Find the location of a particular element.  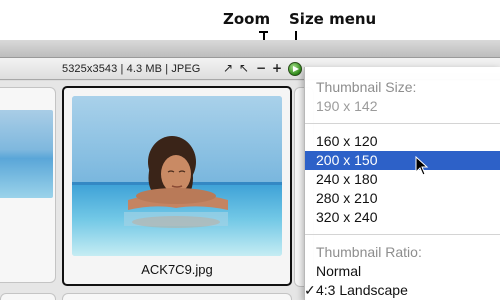

thumbnail-image is located at coordinates (26, 154).